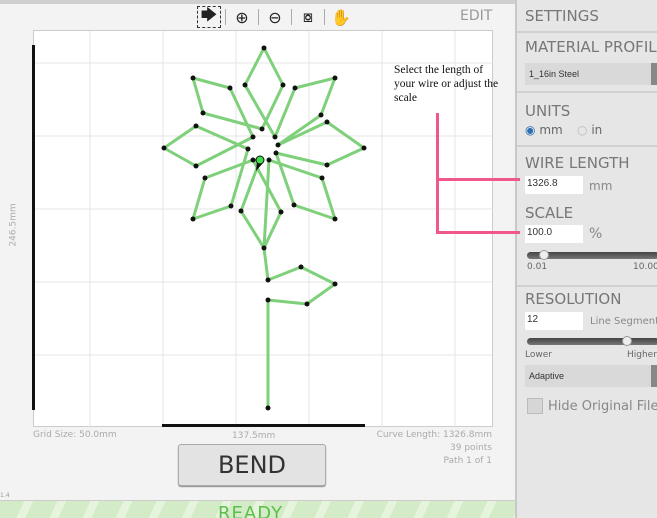 The image size is (657, 518). I want to click on scale-label: SCALE, so click(549, 213).